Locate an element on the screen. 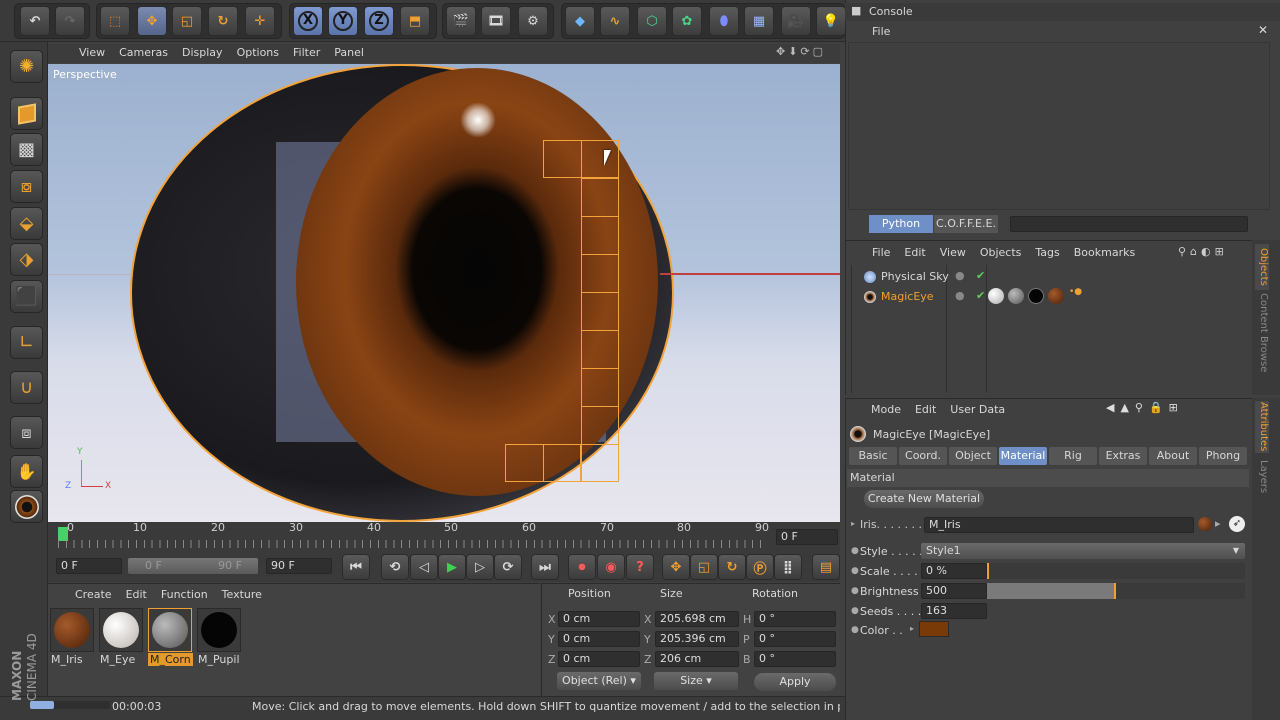  viewport-nav-icons: ✥⬇⟳▢ is located at coordinates (801, 51).